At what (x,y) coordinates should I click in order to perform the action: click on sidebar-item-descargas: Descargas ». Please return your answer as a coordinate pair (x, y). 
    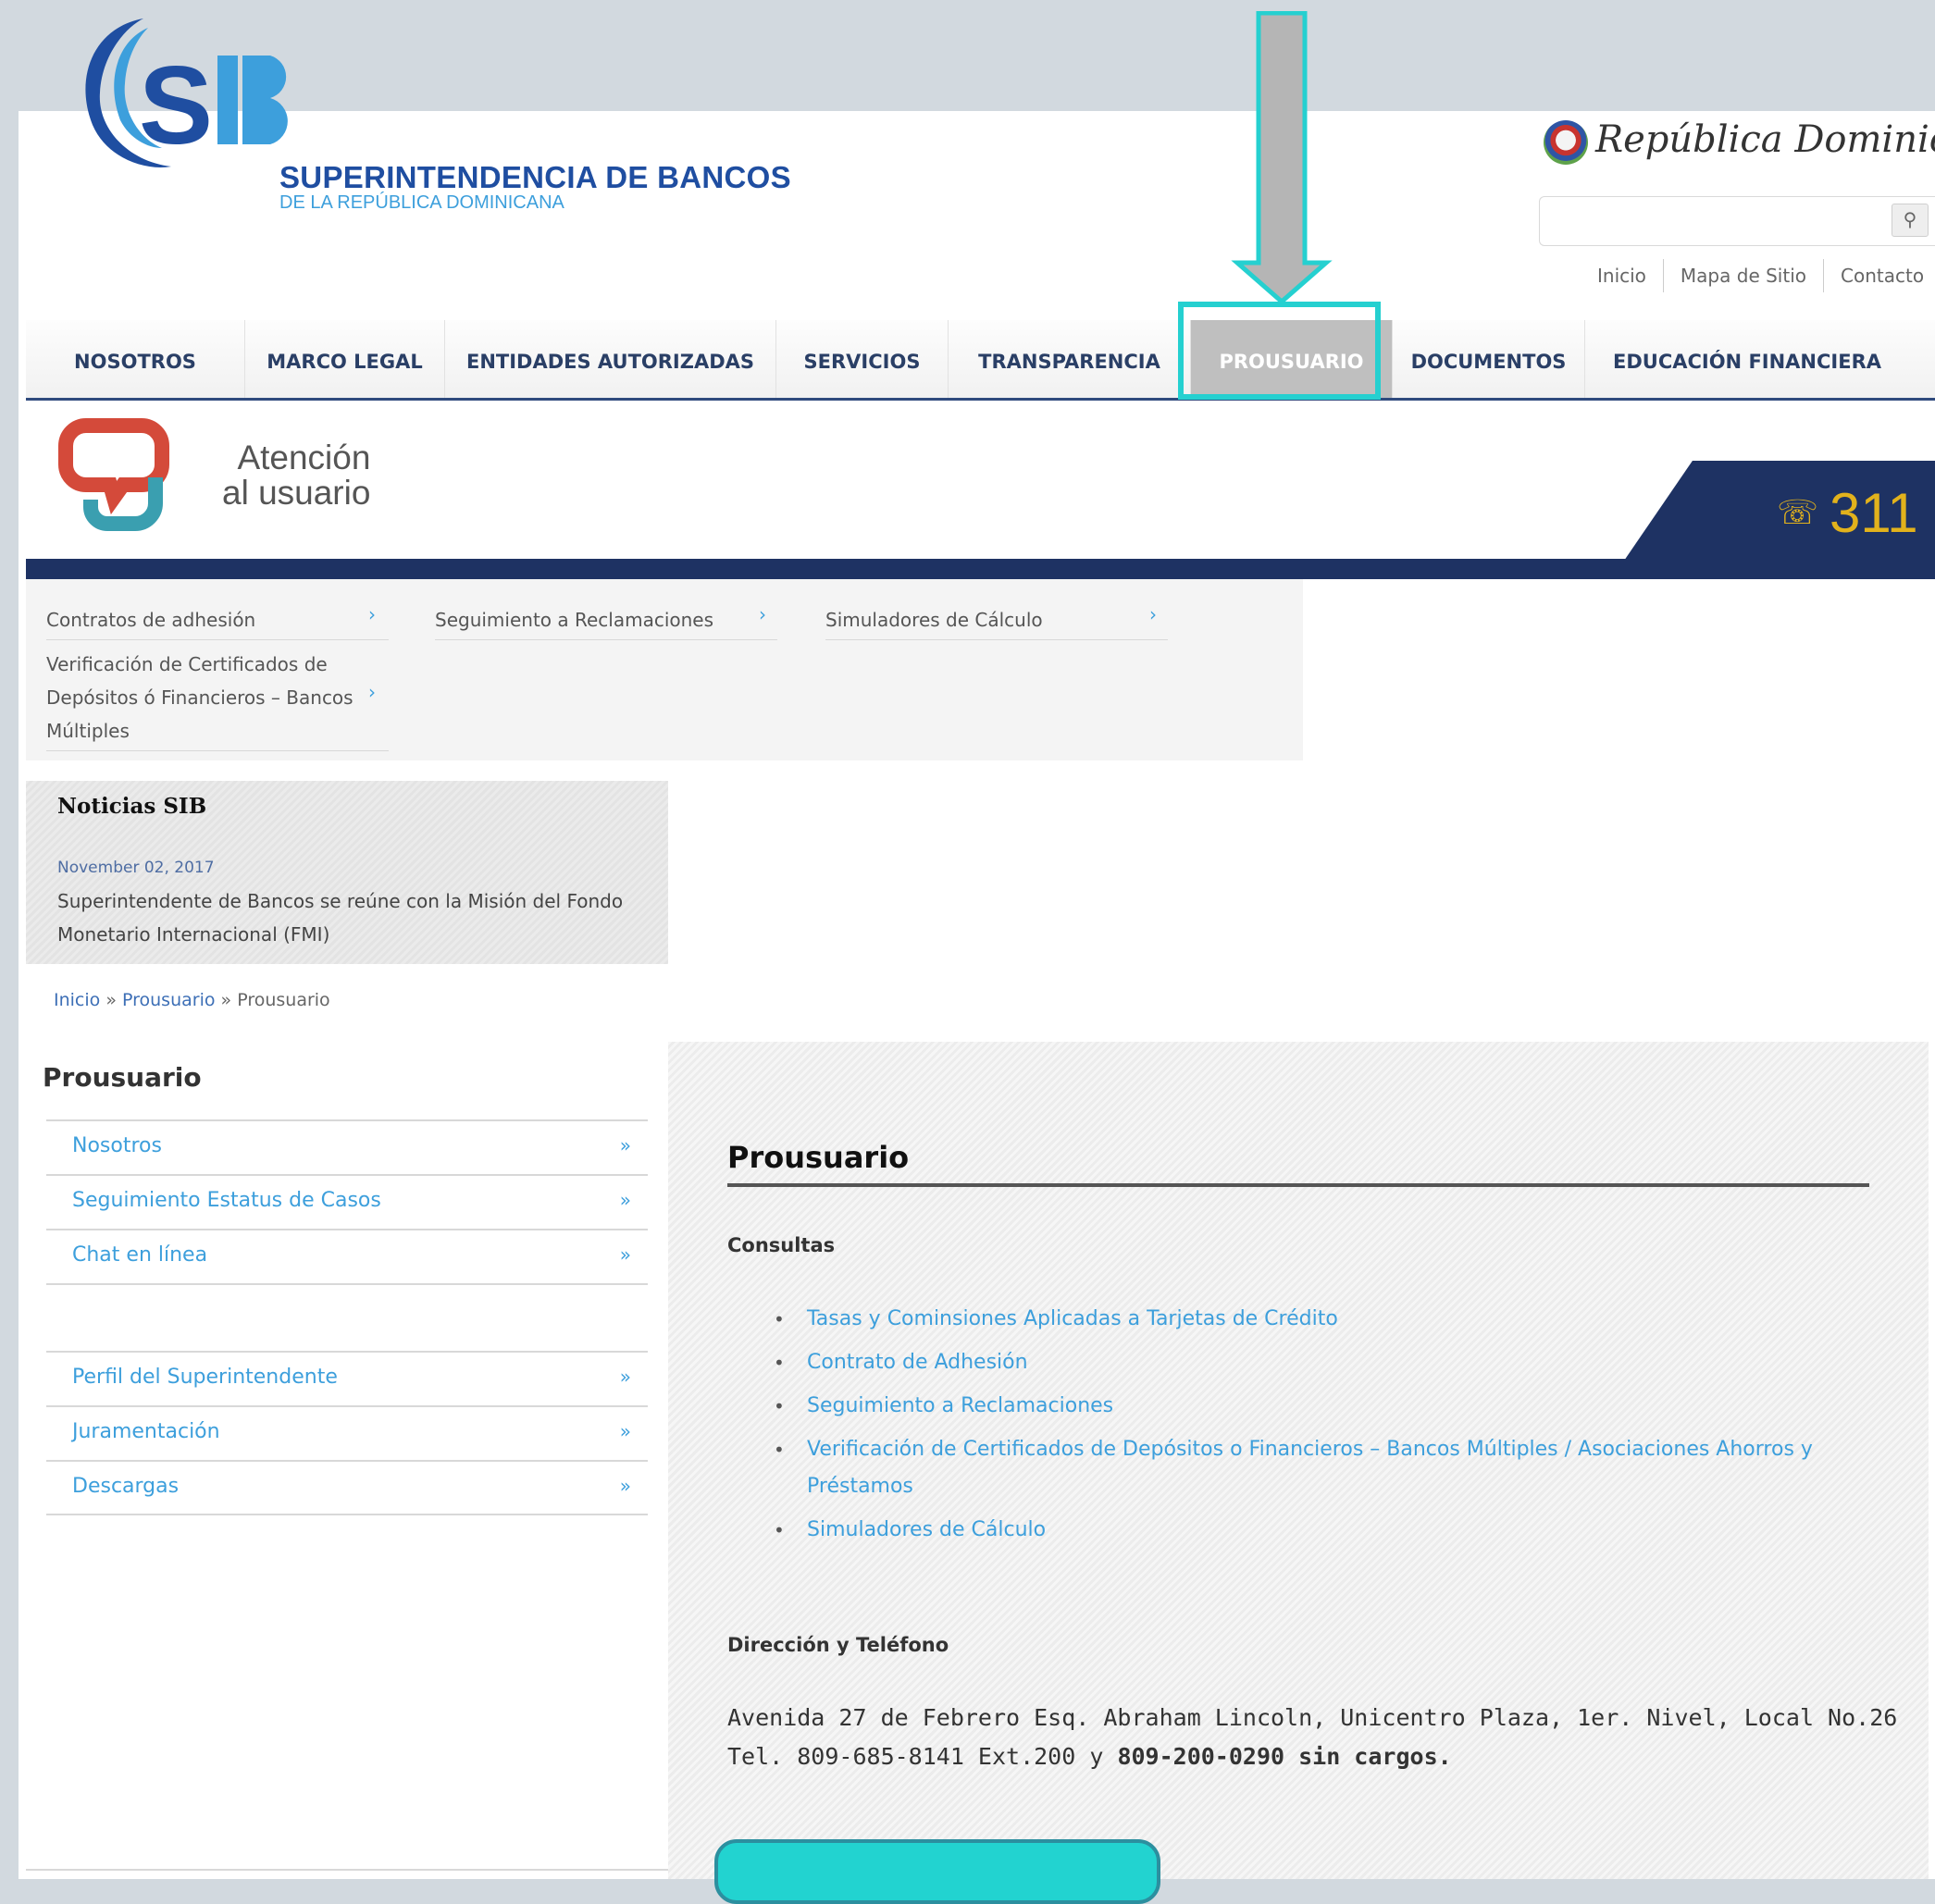
    Looking at the image, I should click on (347, 1487).